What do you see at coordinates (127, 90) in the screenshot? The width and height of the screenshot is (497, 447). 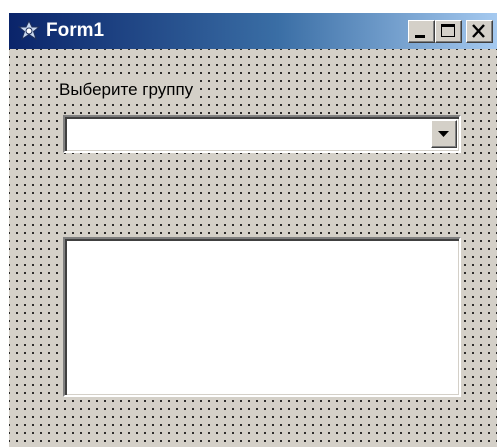 I see `group-label: Выберите группу` at bounding box center [127, 90].